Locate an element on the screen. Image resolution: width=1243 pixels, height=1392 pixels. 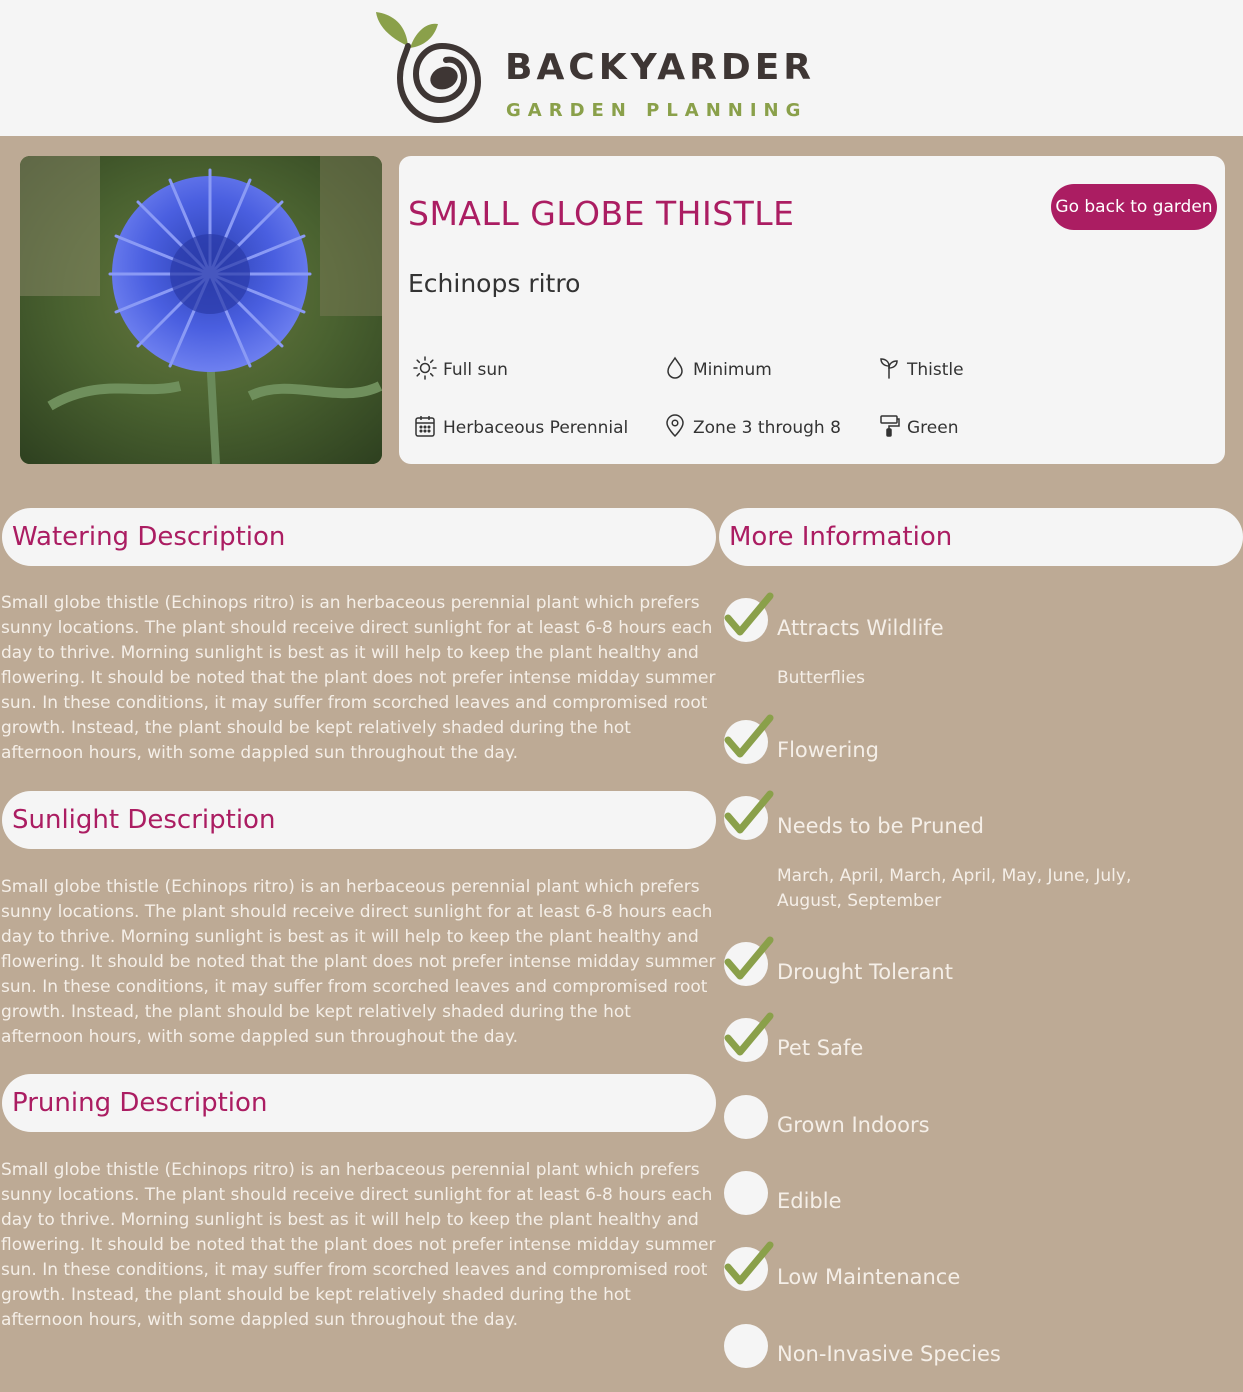
attr-sunlight-label: Full sun is located at coordinates (475, 370).